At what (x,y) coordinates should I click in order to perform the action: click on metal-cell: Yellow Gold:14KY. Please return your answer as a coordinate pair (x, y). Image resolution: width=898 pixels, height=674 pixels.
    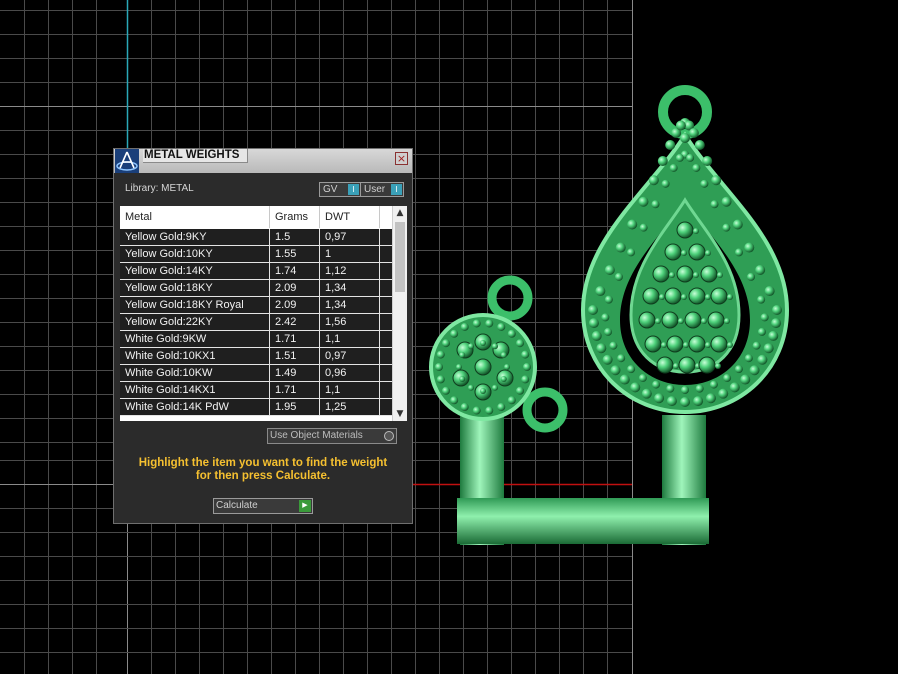
    Looking at the image, I should click on (195, 271).